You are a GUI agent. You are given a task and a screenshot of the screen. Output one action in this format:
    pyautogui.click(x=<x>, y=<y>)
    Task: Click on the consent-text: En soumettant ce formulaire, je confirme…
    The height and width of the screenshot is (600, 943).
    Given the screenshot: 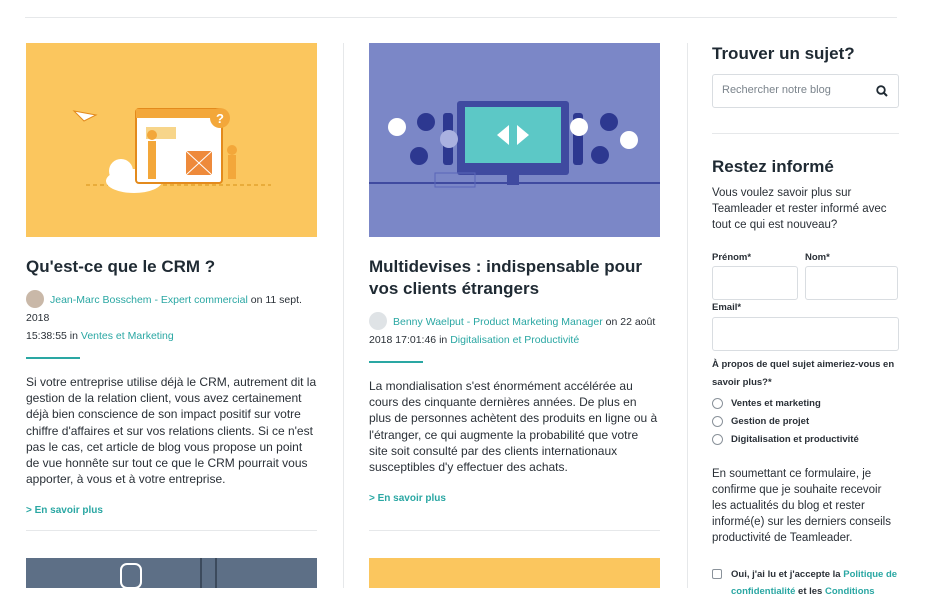 What is the action you would take?
    pyautogui.click(x=801, y=506)
    